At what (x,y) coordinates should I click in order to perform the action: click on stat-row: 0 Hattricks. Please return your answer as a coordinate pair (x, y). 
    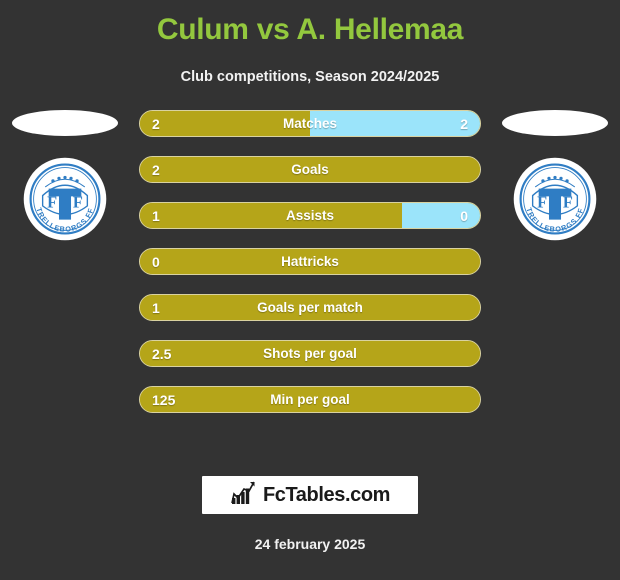
    Looking at the image, I should click on (310, 261).